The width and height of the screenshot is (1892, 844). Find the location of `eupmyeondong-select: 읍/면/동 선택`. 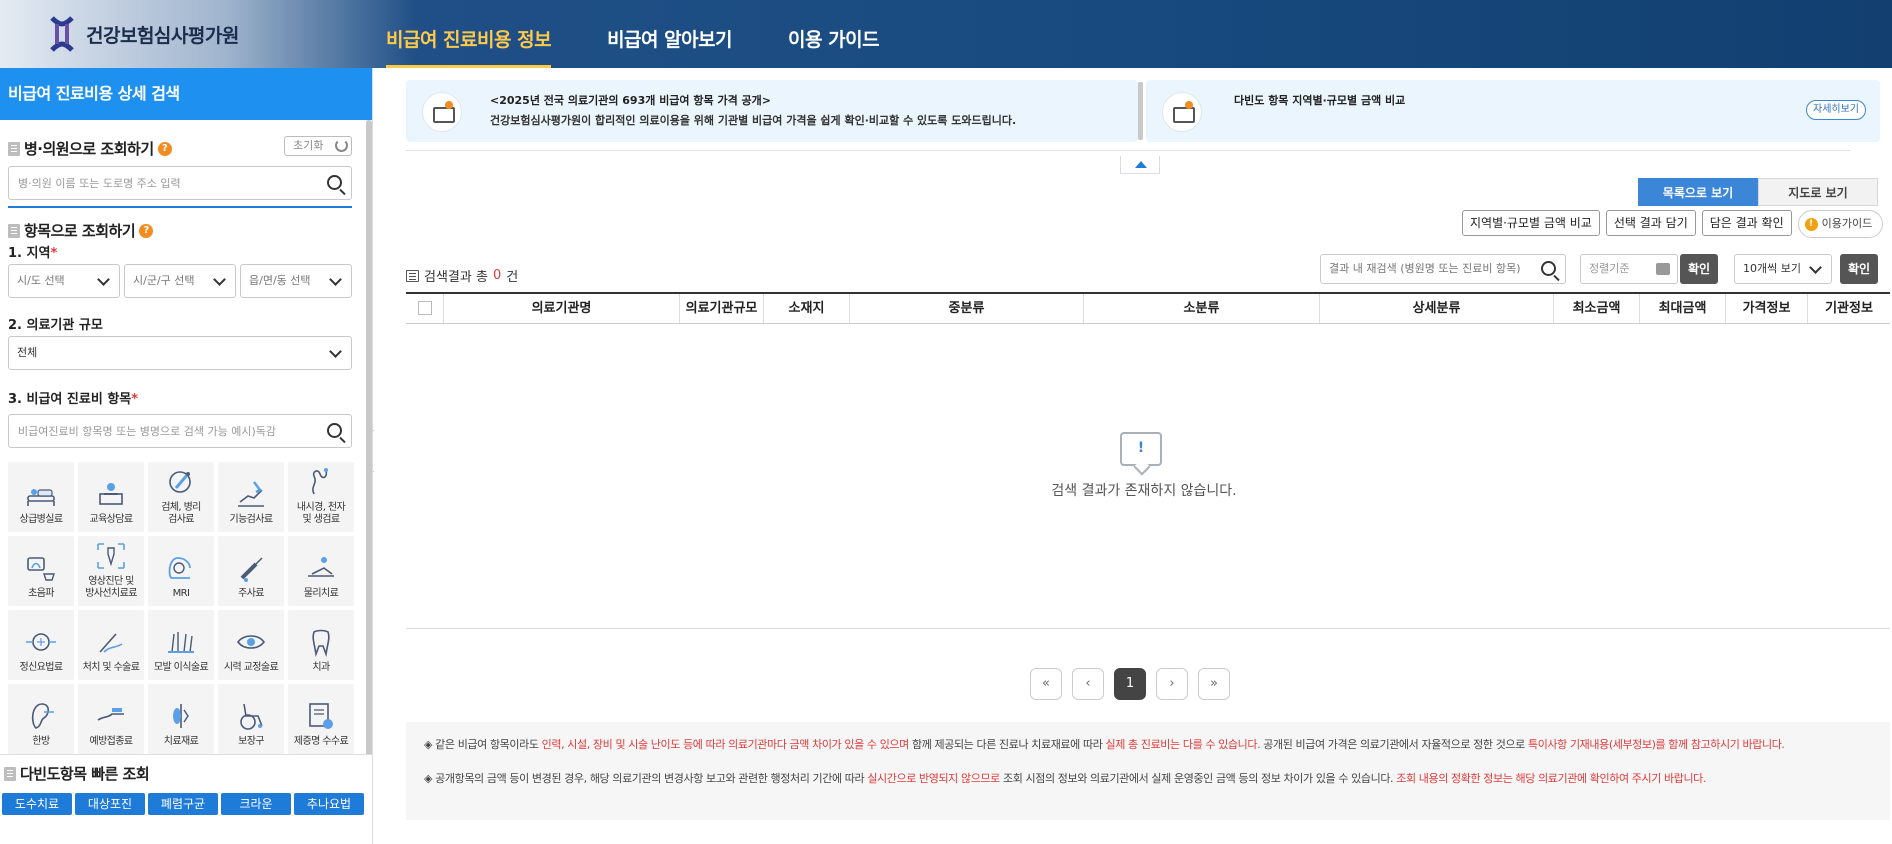

eupmyeondong-select: 읍/면/동 선택 is located at coordinates (296, 281).